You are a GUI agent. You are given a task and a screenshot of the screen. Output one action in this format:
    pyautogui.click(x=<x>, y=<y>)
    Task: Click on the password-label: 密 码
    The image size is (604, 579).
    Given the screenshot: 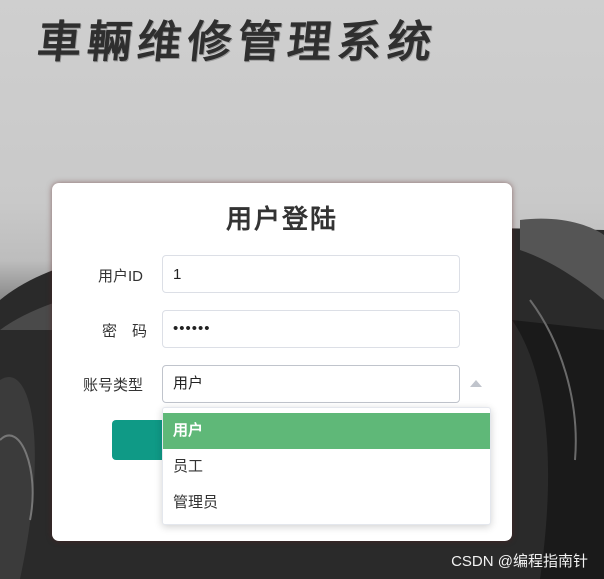 What is the action you would take?
    pyautogui.click(x=125, y=331)
    